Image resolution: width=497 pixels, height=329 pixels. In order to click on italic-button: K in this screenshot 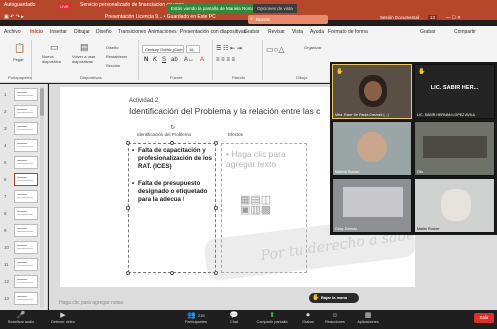, I will do `click(155, 60)`.